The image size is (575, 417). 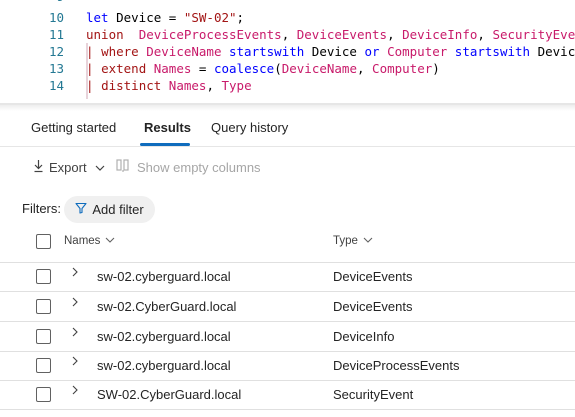 What do you see at coordinates (167, 306) in the screenshot?
I see `cell-names: sw-02.CyberGuard.local` at bounding box center [167, 306].